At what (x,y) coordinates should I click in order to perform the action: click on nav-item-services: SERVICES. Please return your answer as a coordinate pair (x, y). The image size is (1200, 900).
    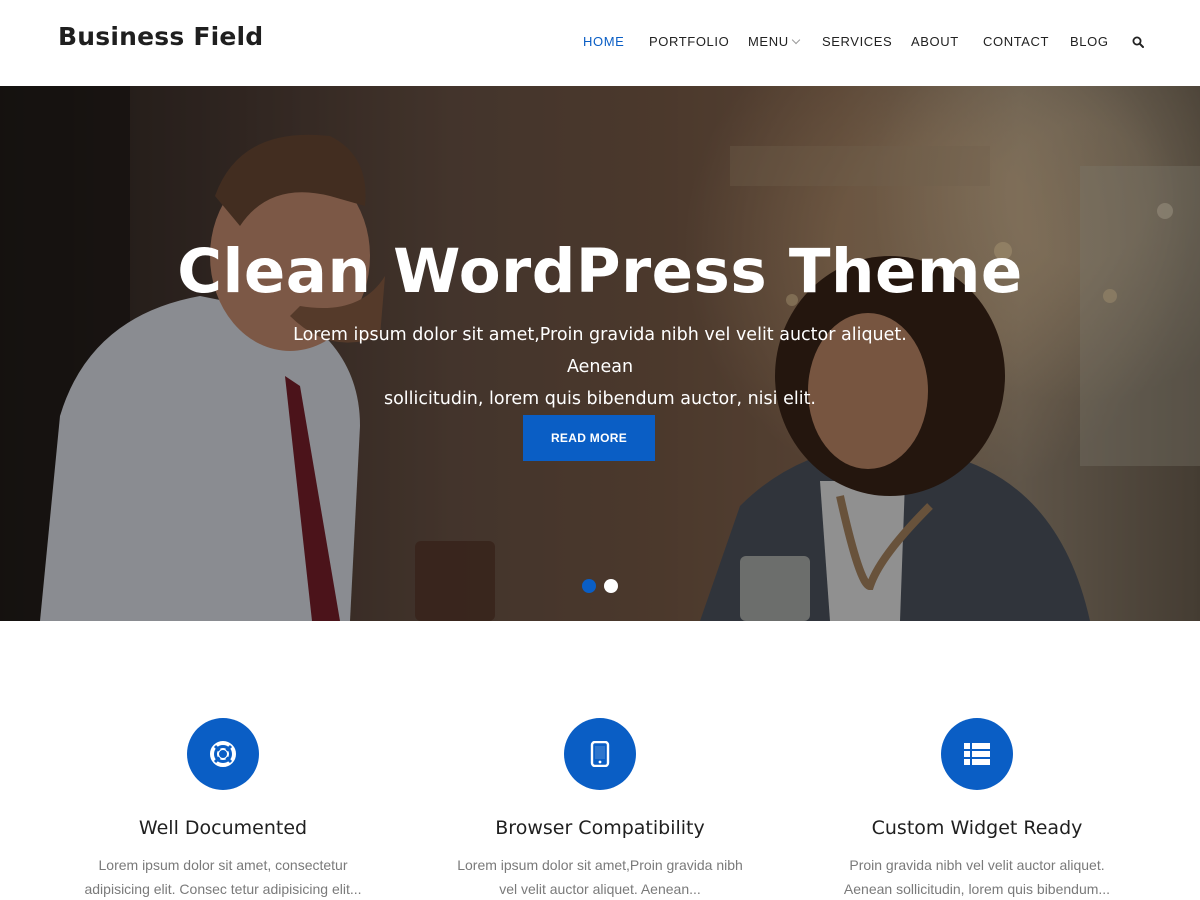
    Looking at the image, I should click on (857, 41).